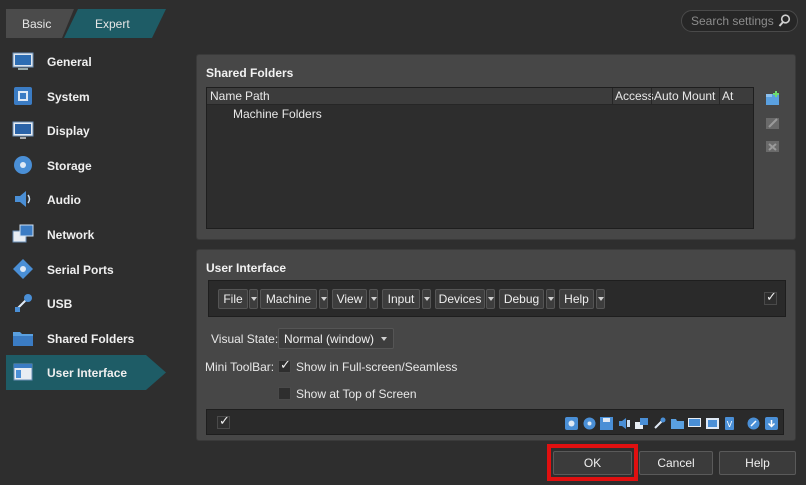 The width and height of the screenshot is (806, 485). I want to click on sidebar-item-label: Serial Ports, so click(80, 269).